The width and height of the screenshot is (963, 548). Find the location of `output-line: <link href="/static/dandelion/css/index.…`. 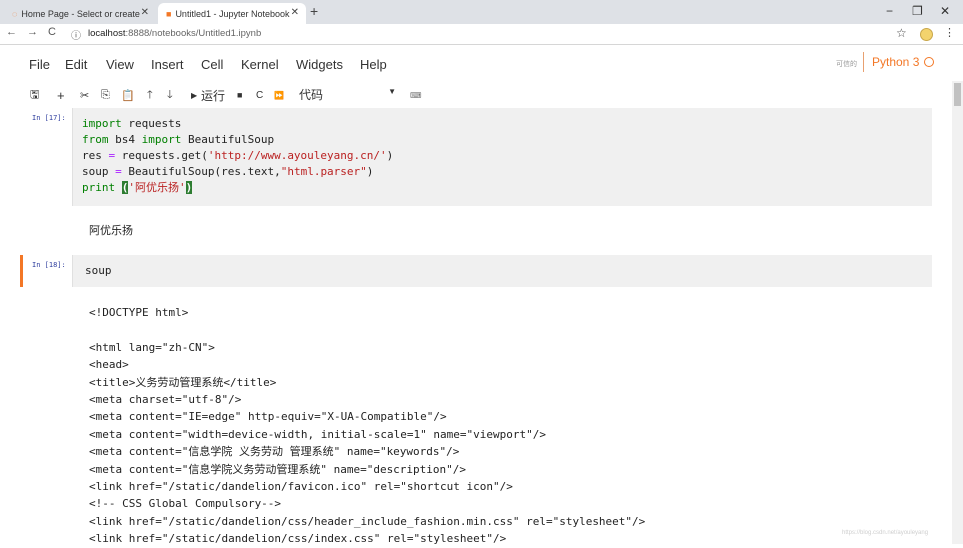

output-line: <link href="/static/dandelion/css/index.… is located at coordinates (298, 539).